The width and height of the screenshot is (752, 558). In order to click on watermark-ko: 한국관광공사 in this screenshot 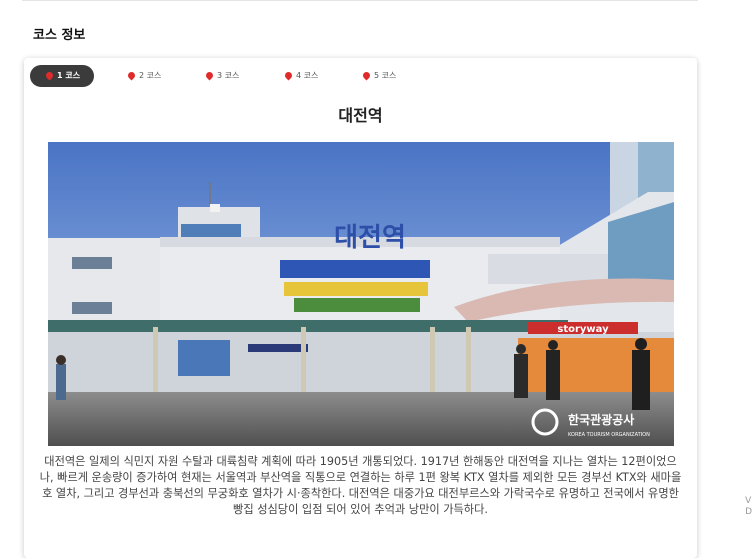, I will do `click(601, 419)`.